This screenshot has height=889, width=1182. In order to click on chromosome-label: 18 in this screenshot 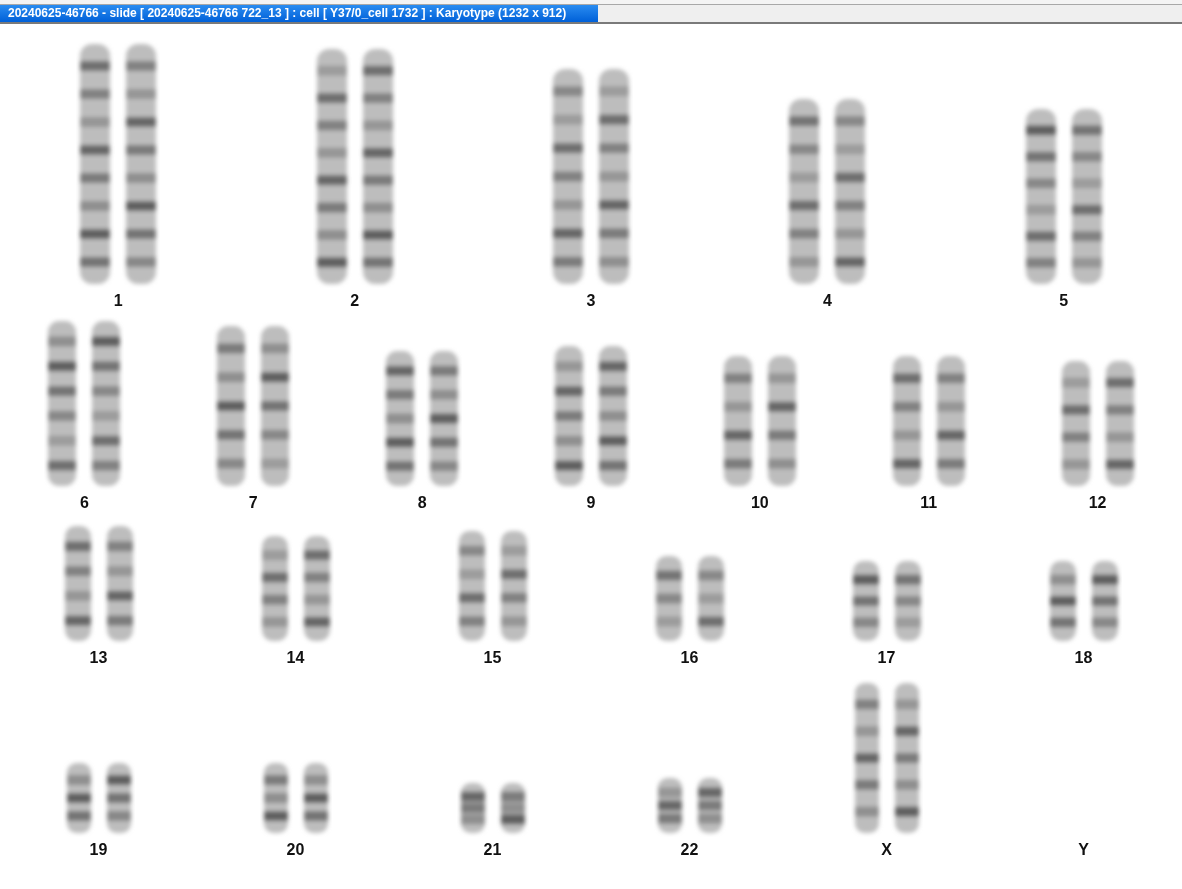, I will do `click(1083, 658)`.